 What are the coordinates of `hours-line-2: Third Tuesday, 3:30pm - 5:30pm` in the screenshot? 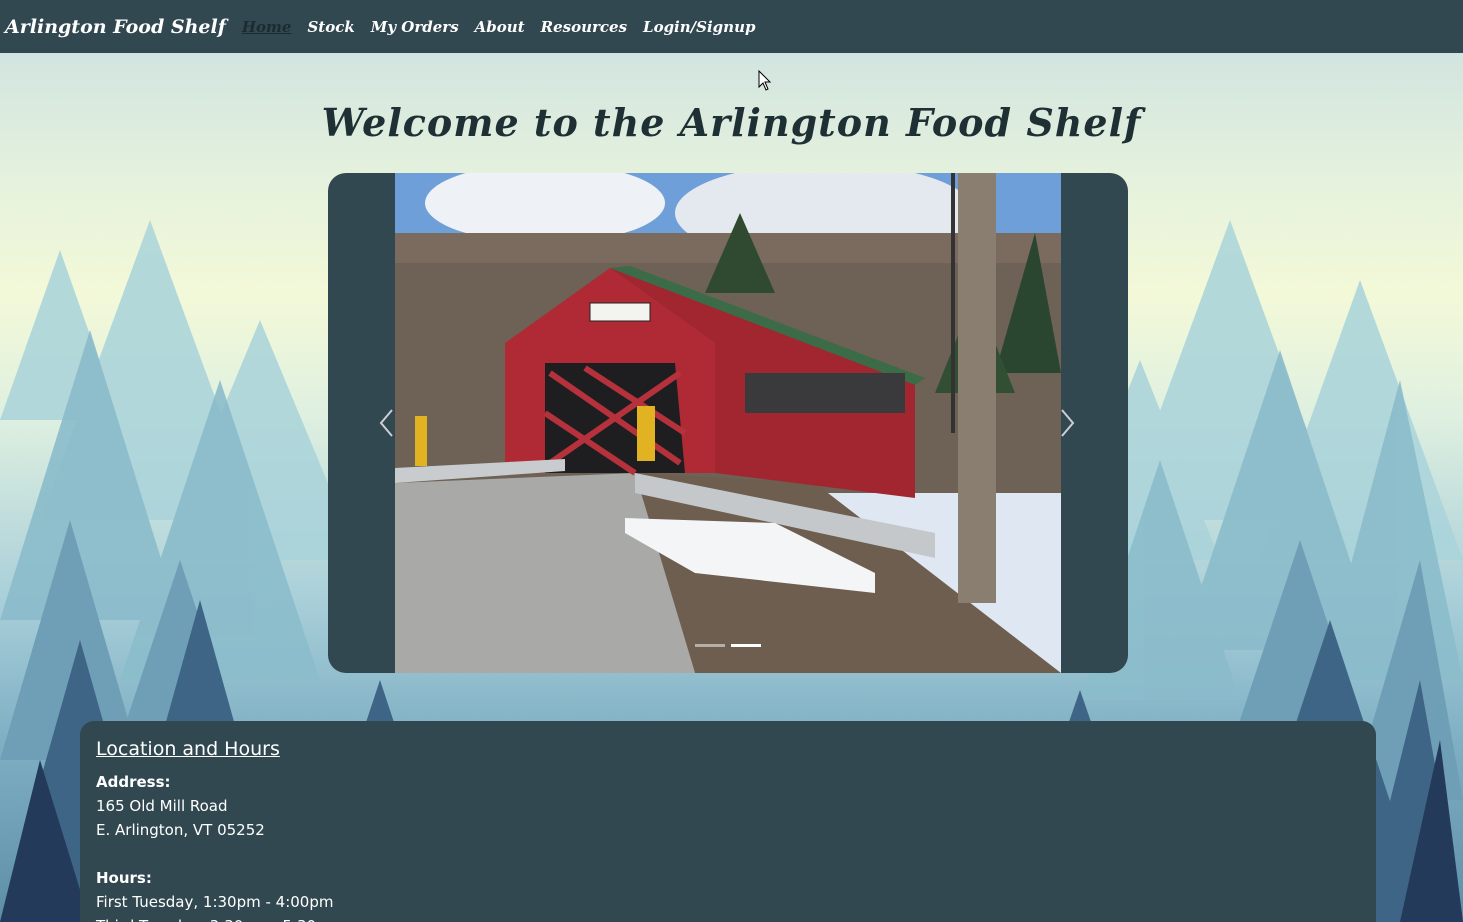 It's located at (728, 918).